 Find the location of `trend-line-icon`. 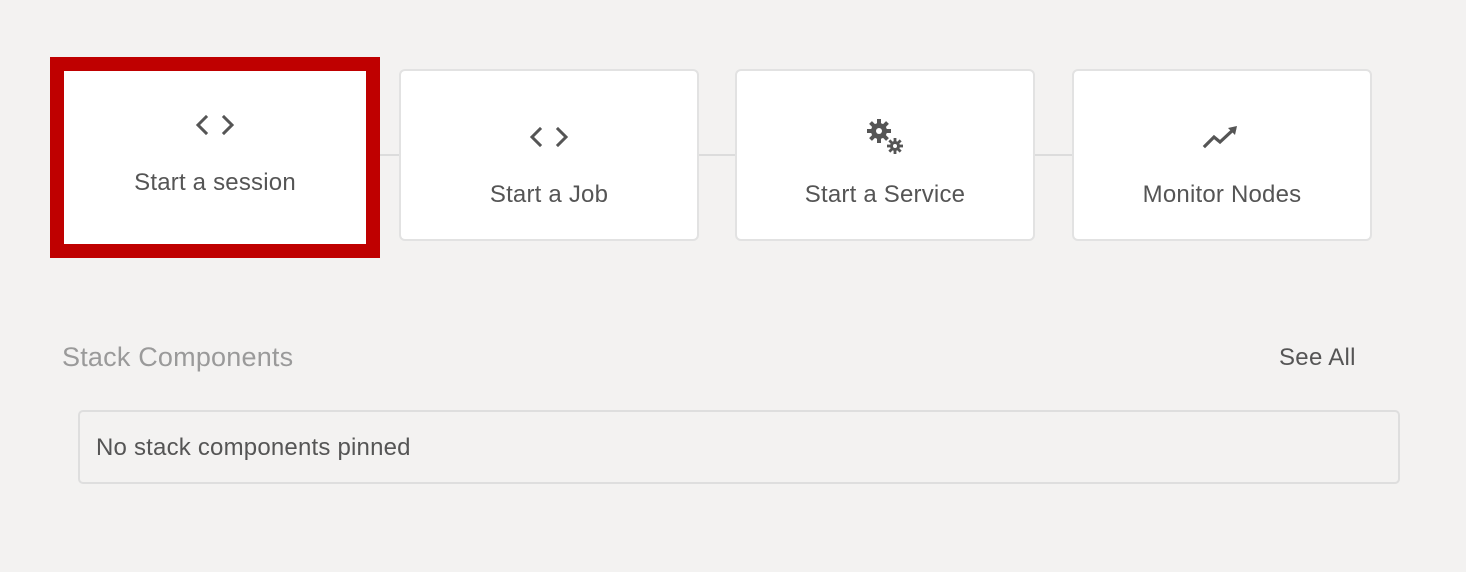

trend-line-icon is located at coordinates (1222, 137).